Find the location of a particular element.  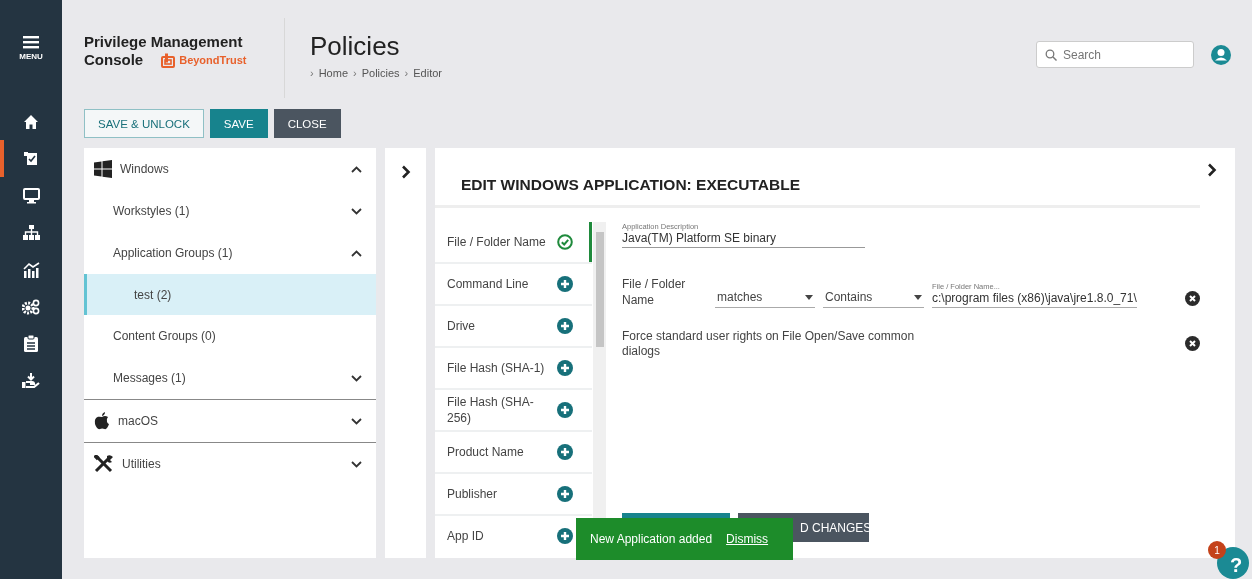

criteria-item: Command Line is located at coordinates (513, 284).